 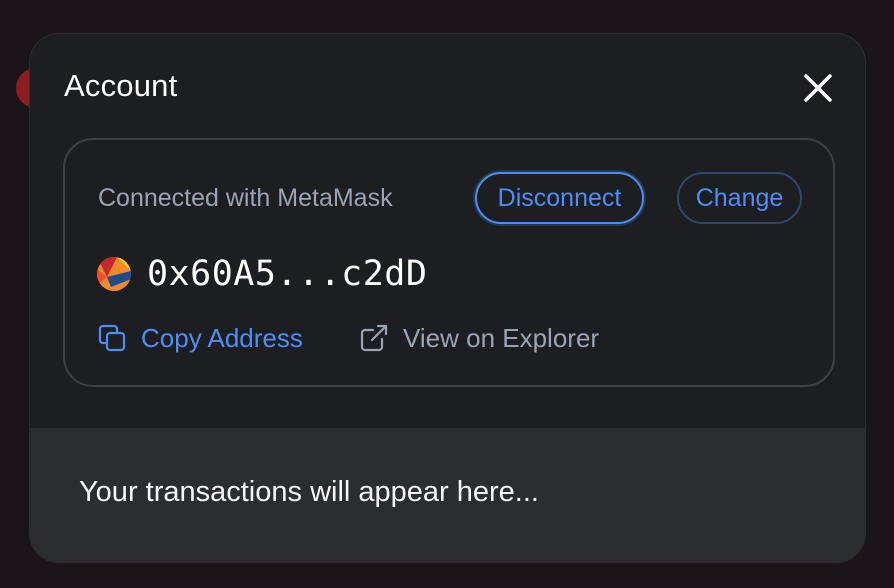 What do you see at coordinates (245, 198) in the screenshot?
I see `connected-wallet-label: Connected with MetaMask` at bounding box center [245, 198].